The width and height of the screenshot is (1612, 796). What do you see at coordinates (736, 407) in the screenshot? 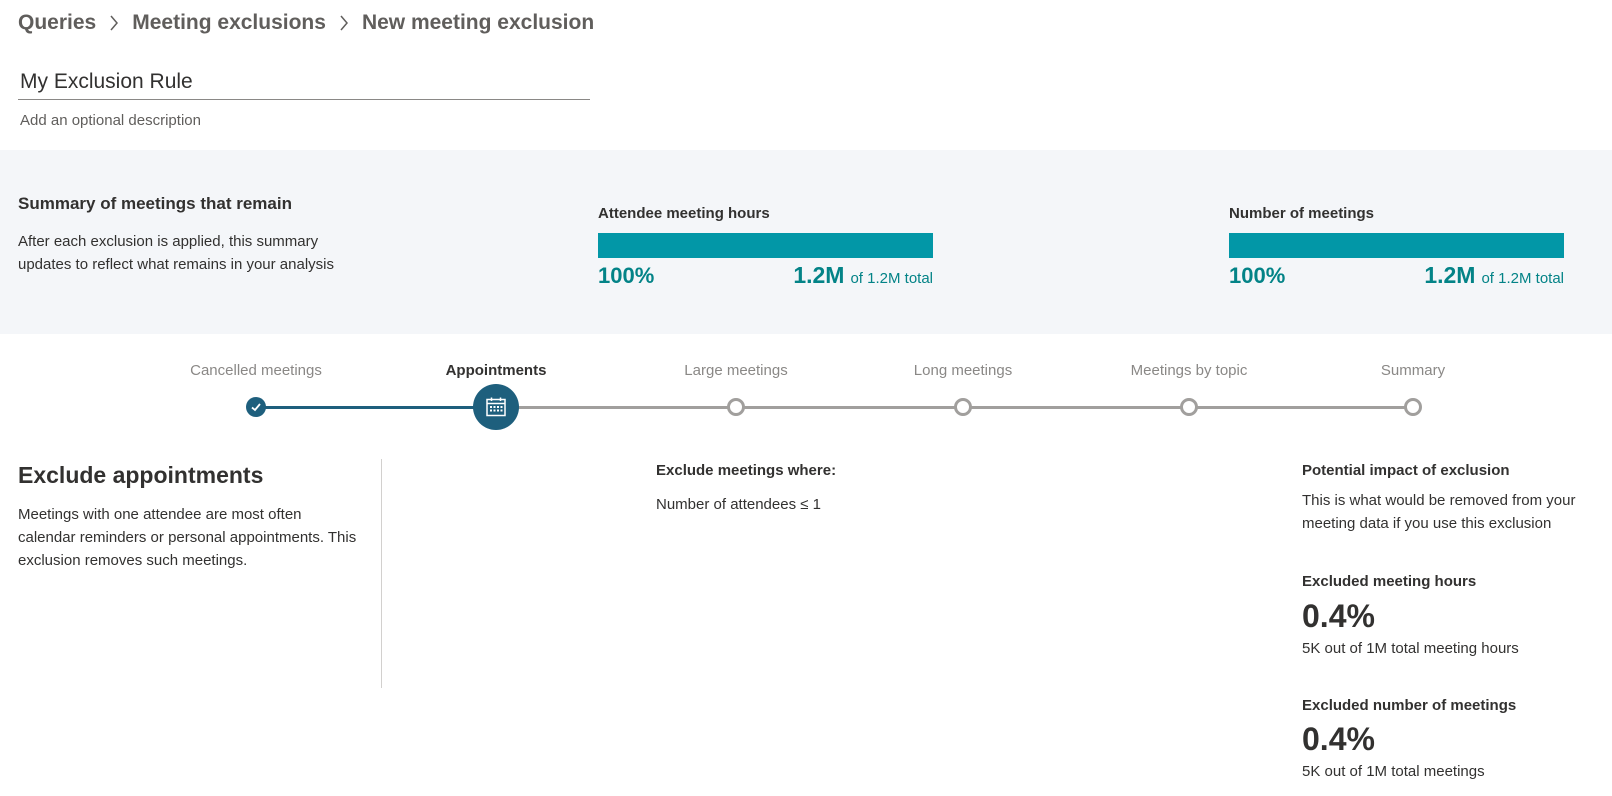
I see `step-node-large-meetings` at bounding box center [736, 407].